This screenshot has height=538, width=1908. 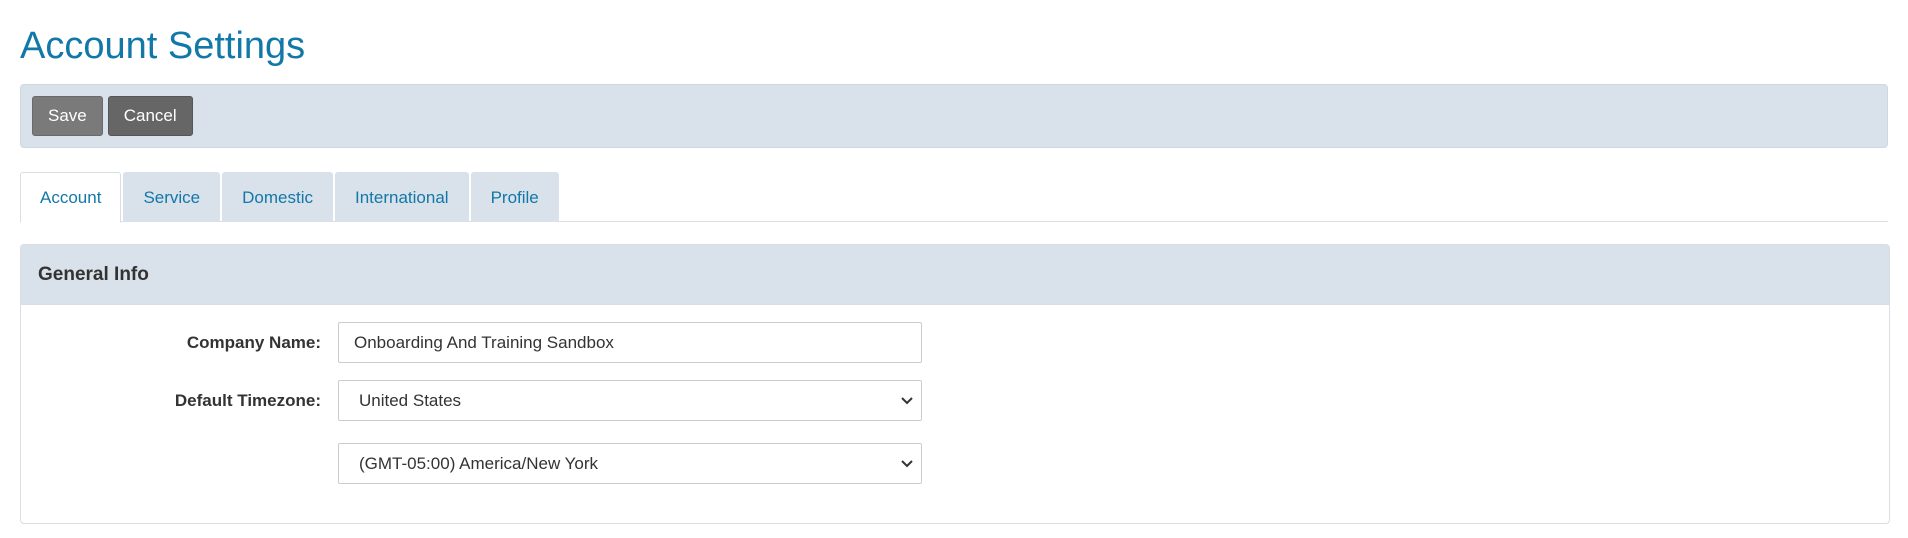 What do you see at coordinates (67, 116) in the screenshot?
I see `save-button: Save` at bounding box center [67, 116].